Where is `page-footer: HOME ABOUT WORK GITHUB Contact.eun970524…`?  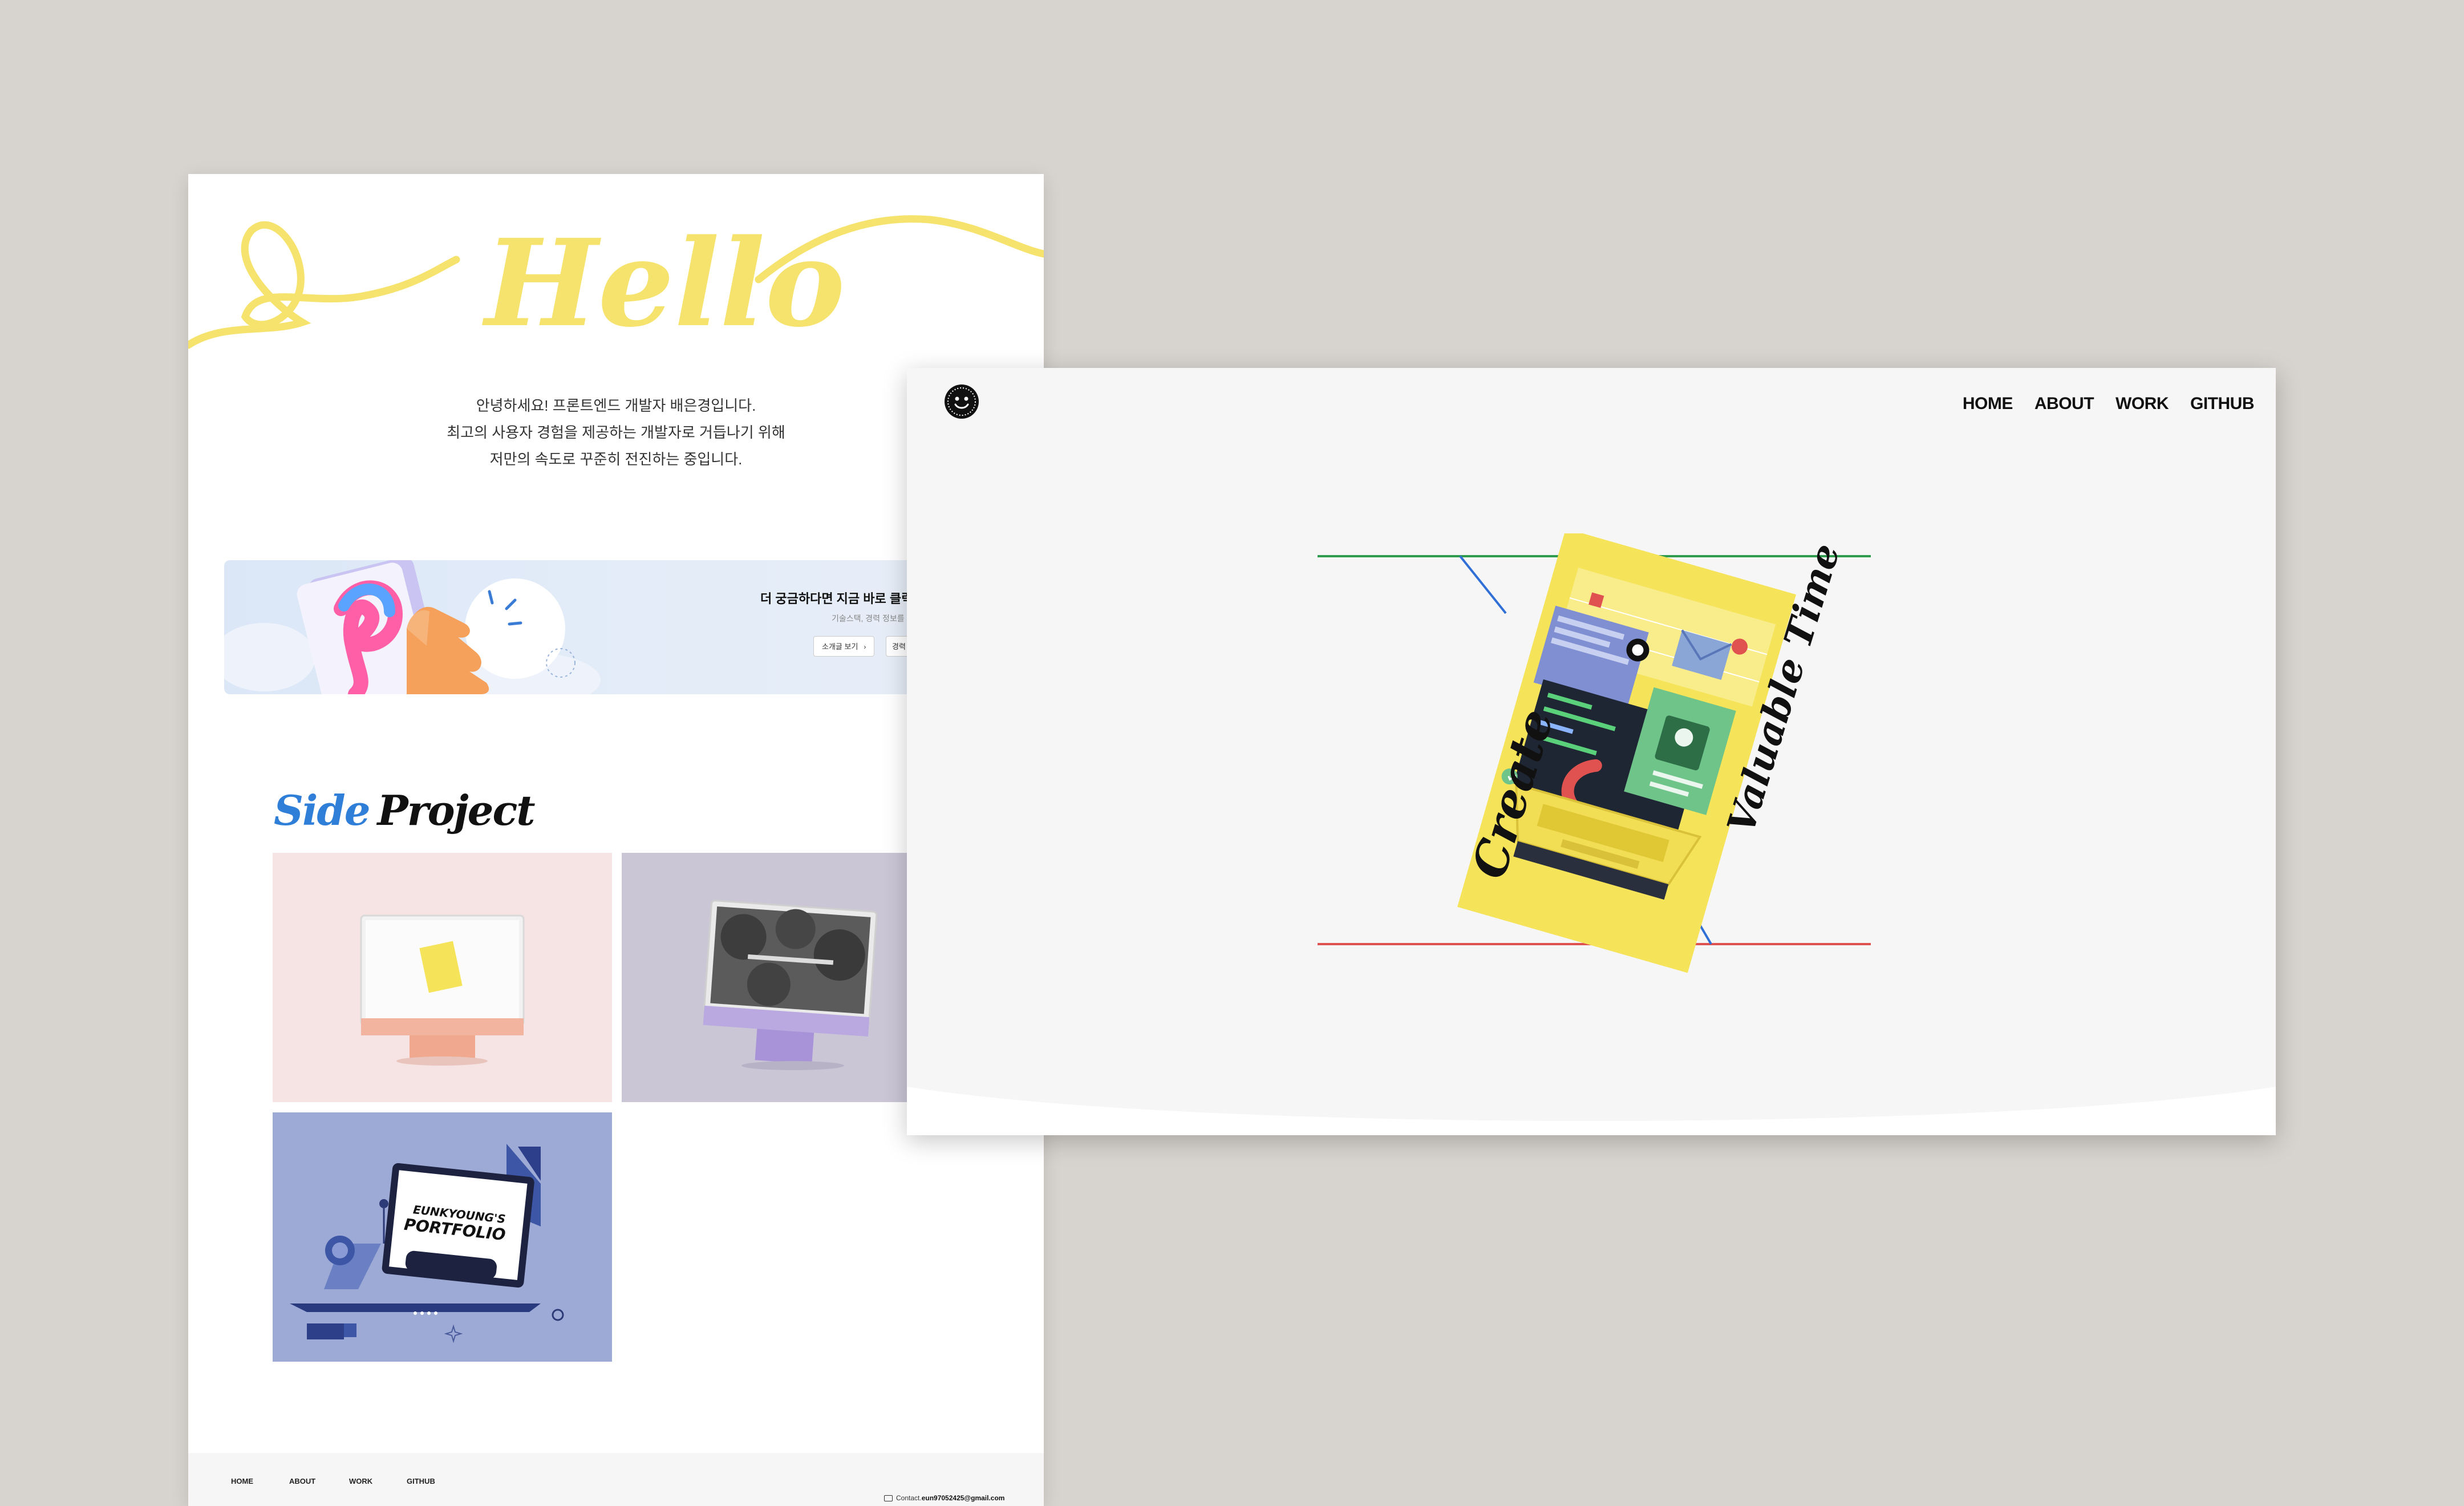
page-footer: HOME ABOUT WORK GITHUB Contact.eun970524… is located at coordinates (616, 1479).